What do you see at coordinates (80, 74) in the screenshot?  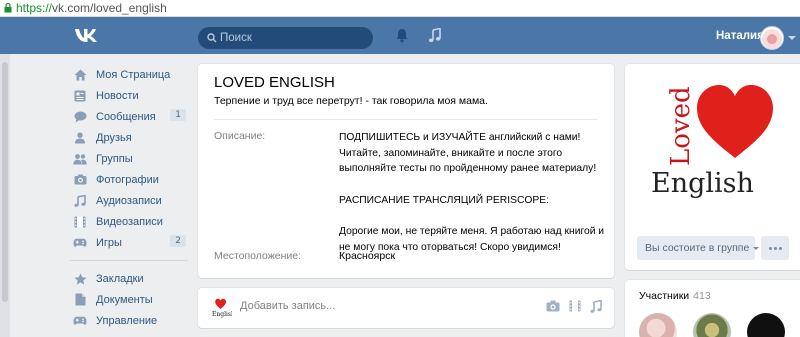 I see `home-icon` at bounding box center [80, 74].